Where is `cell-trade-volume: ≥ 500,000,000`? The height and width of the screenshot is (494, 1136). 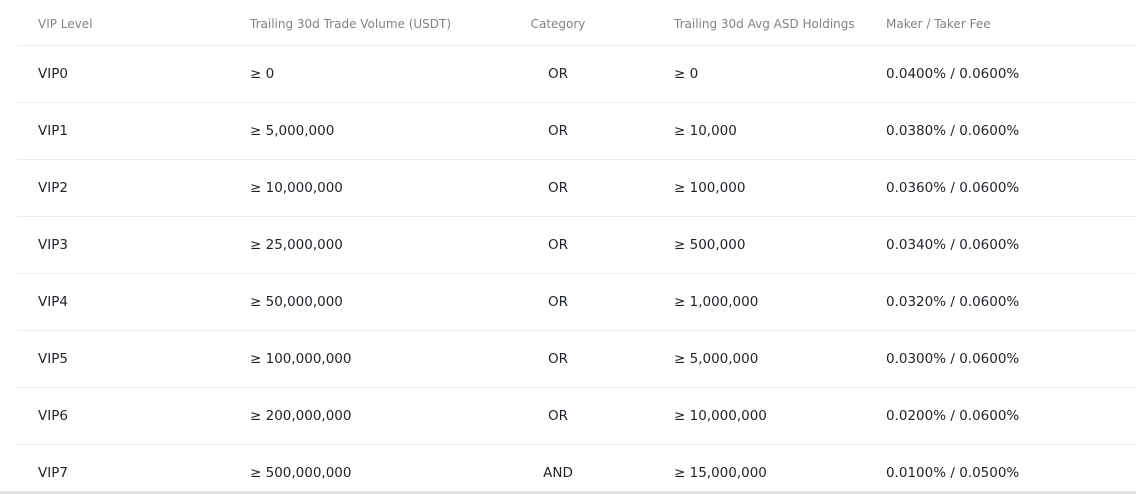 cell-trade-volume: ≥ 500,000,000 is located at coordinates (301, 473).